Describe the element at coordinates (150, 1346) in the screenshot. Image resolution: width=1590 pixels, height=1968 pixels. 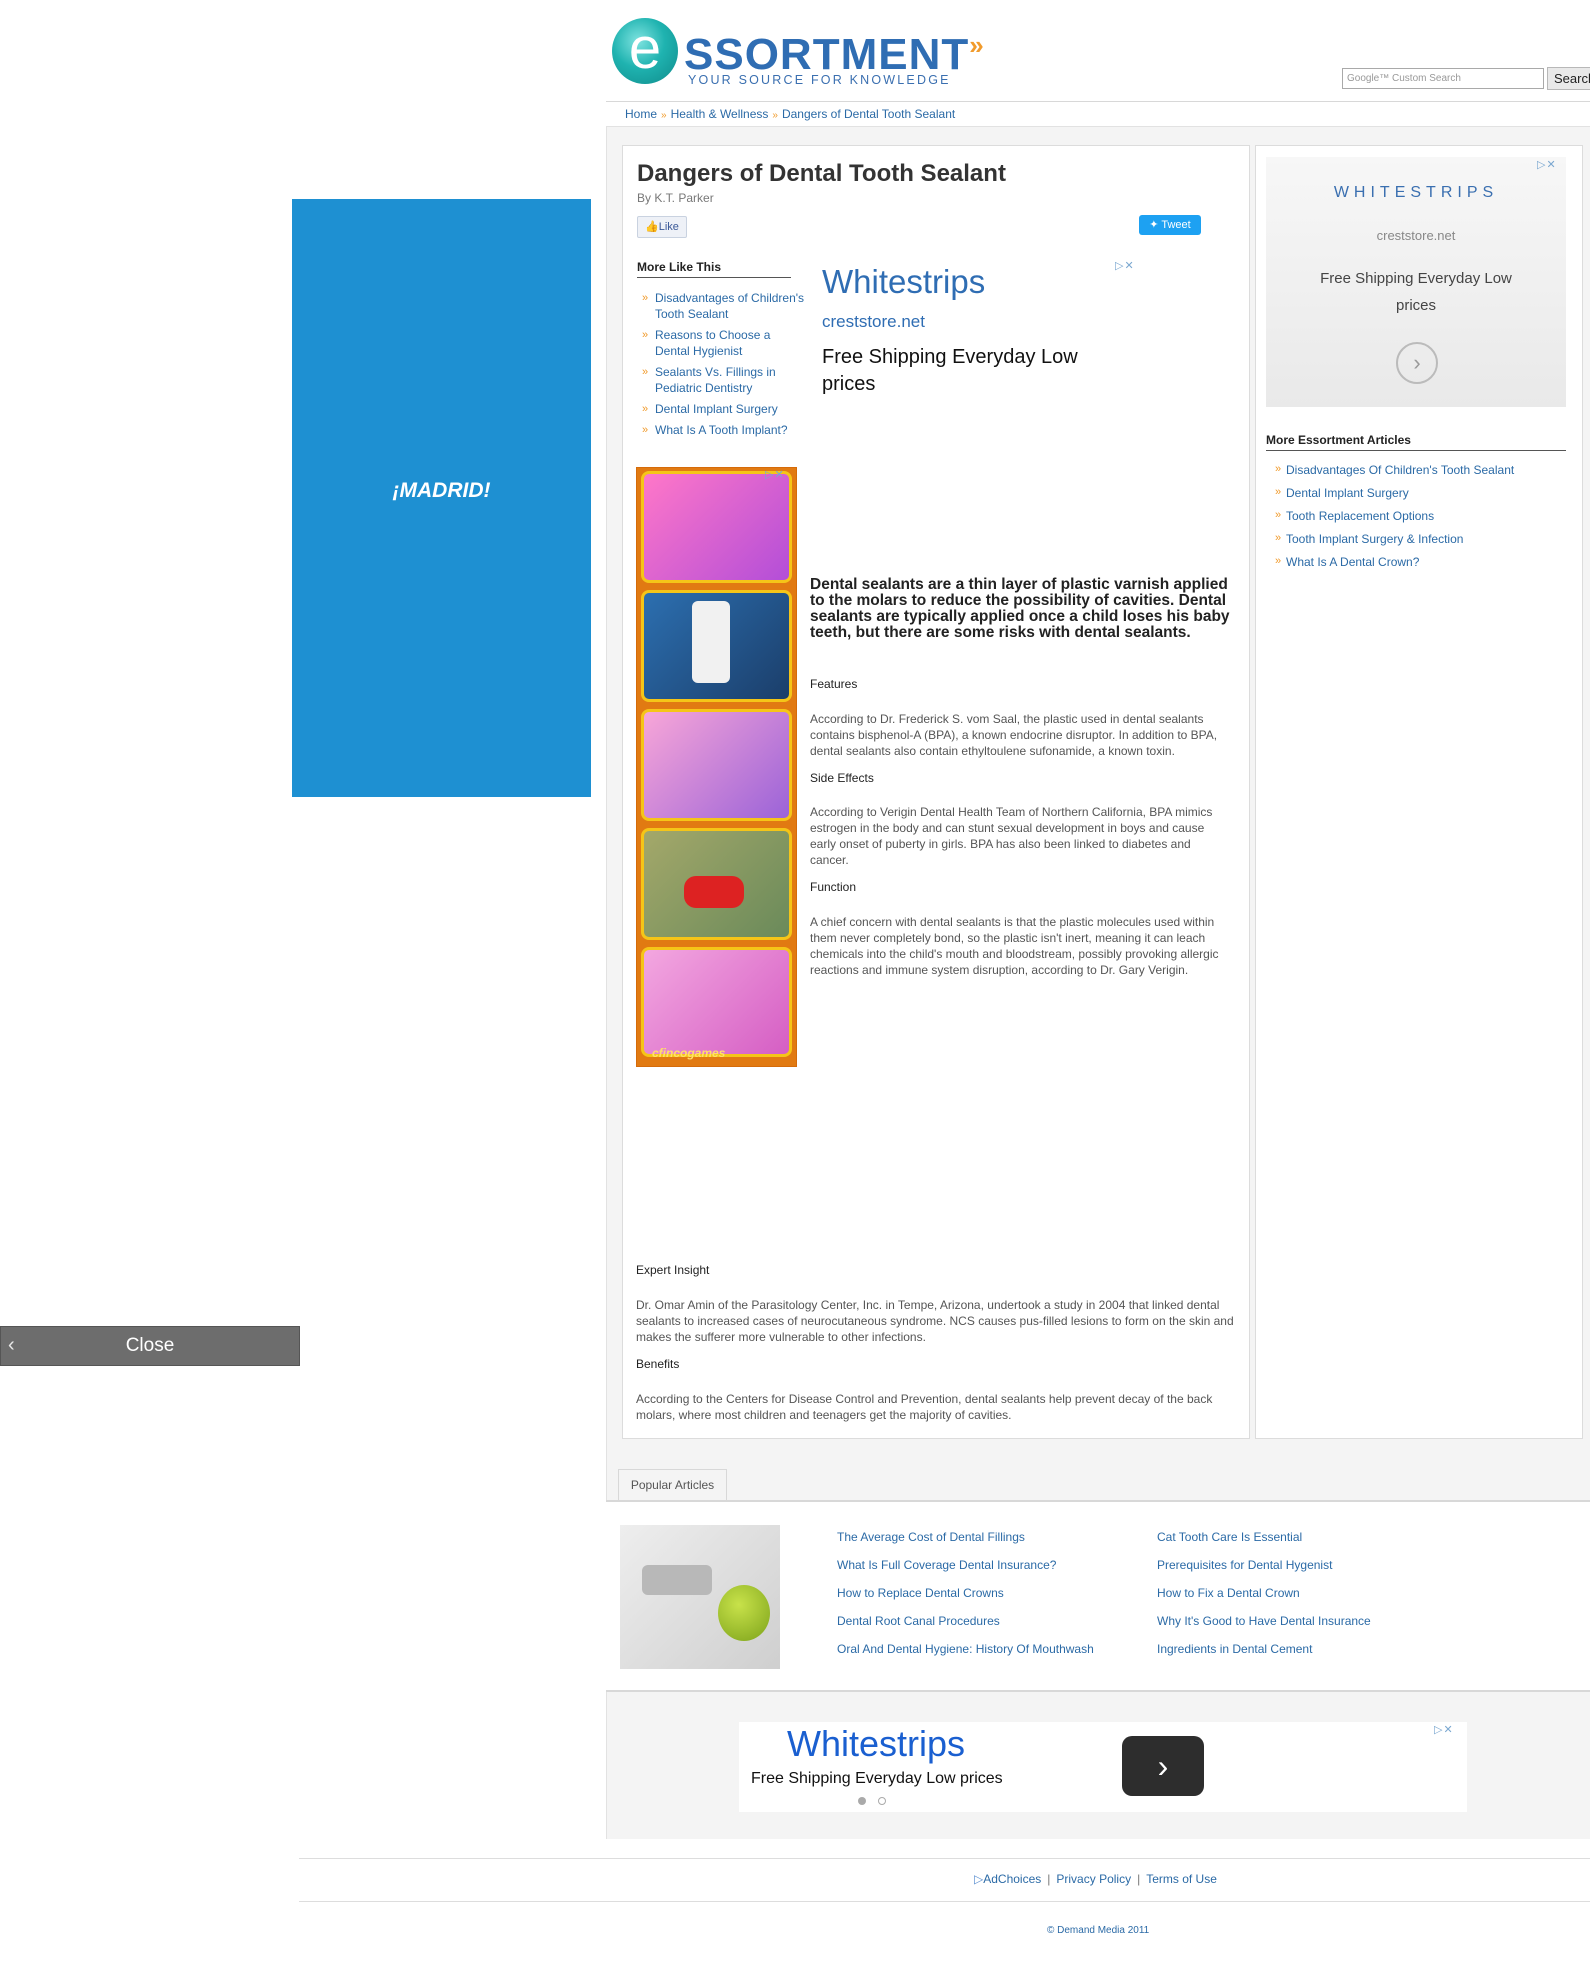
I see `close-ad-button: Close` at that location.